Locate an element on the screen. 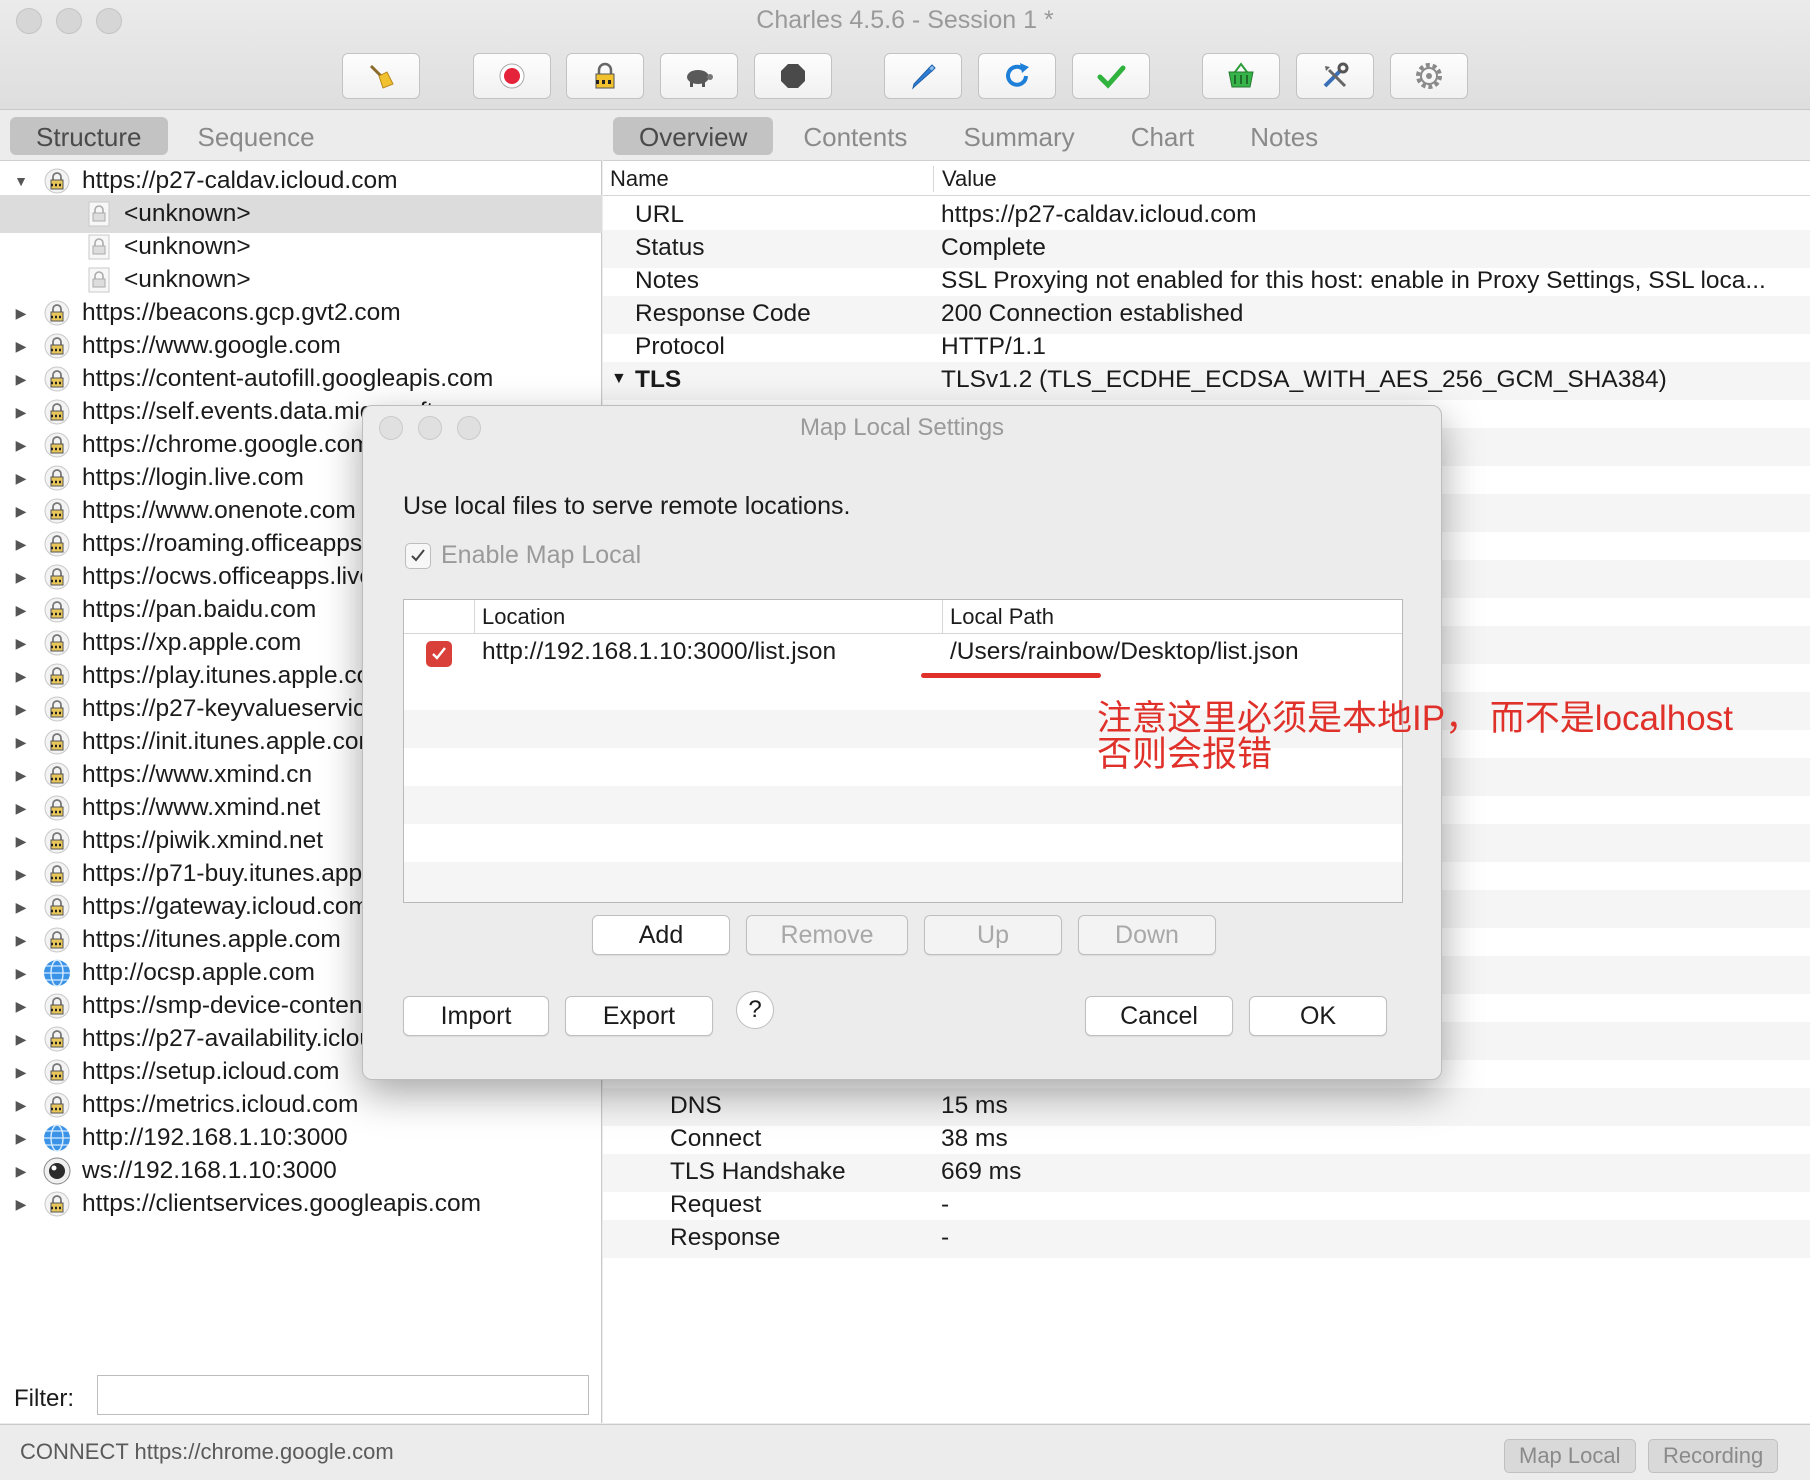 Image resolution: width=1810 pixels, height=1480 pixels. detail-row: Response - is located at coordinates (1206, 1239).